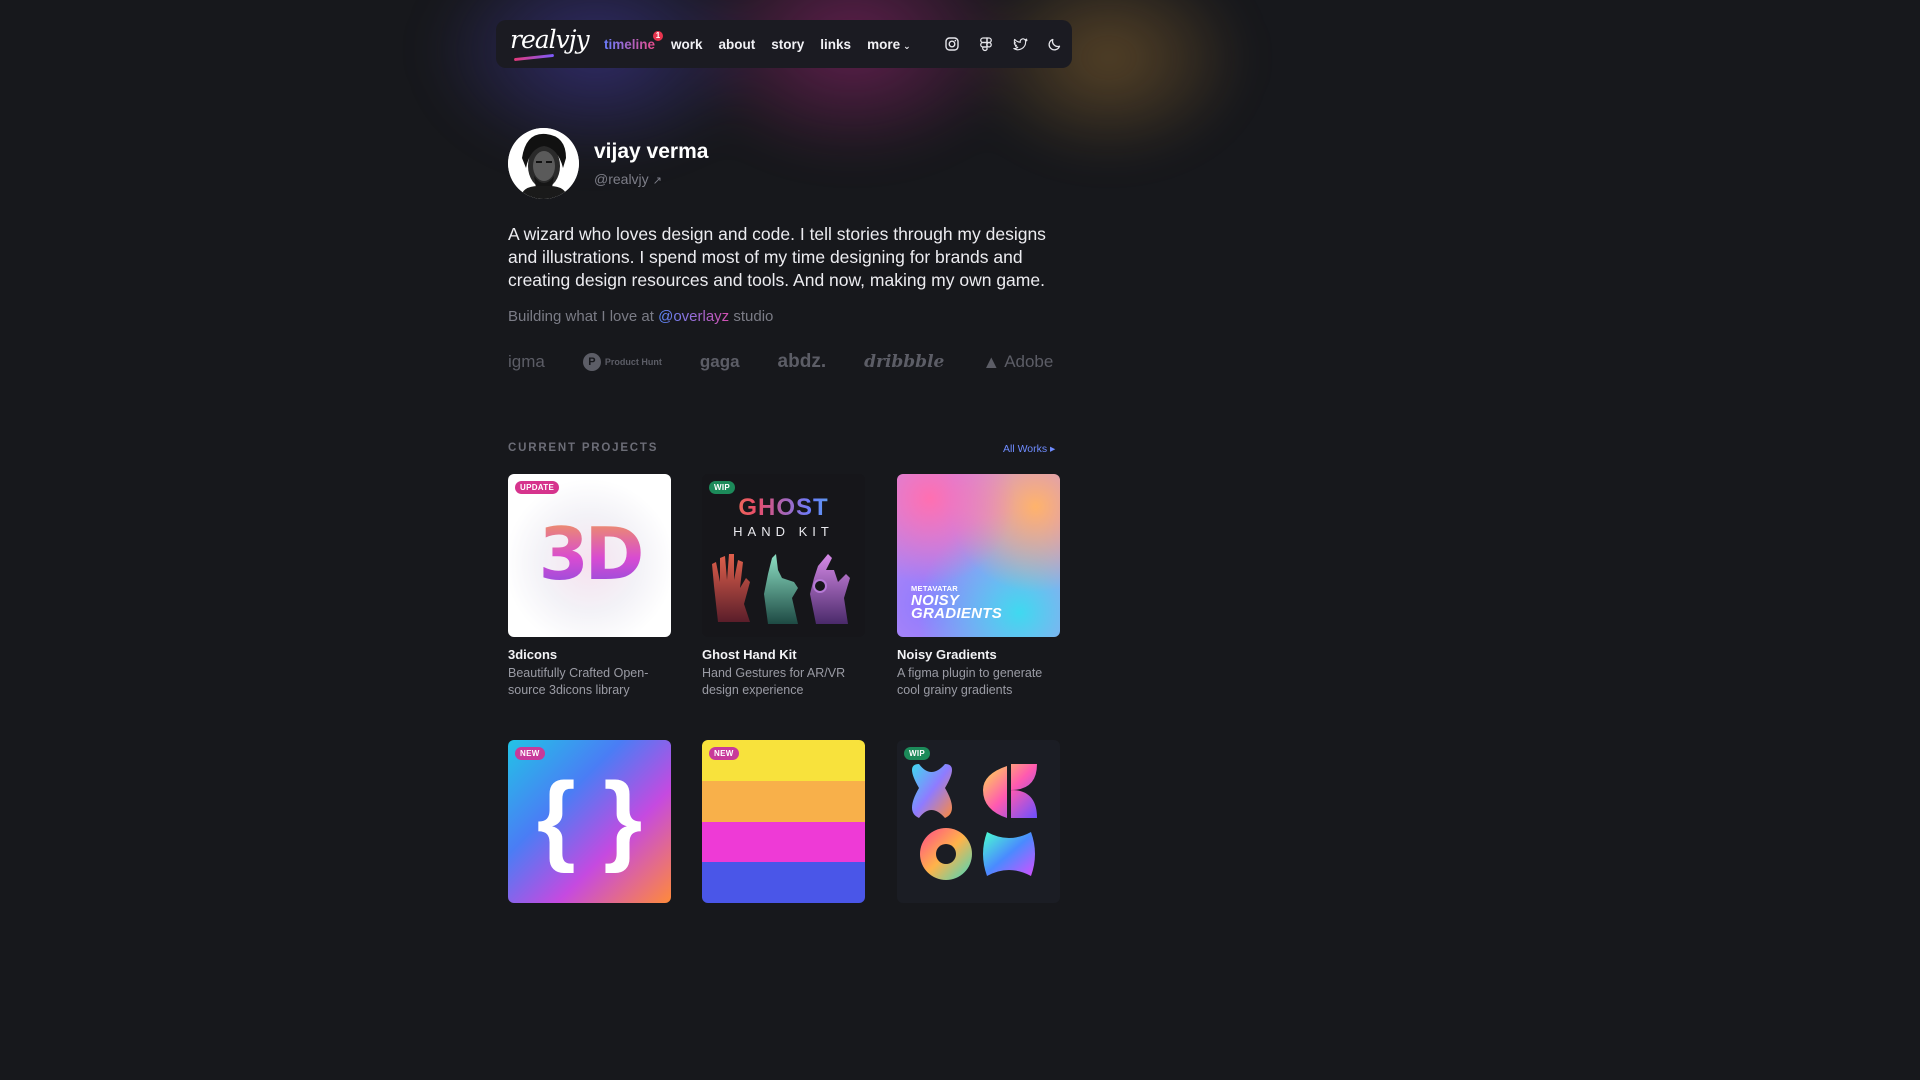 The height and width of the screenshot is (1080, 1920). What do you see at coordinates (783, 801) in the screenshot?
I see `stripe-orange` at bounding box center [783, 801].